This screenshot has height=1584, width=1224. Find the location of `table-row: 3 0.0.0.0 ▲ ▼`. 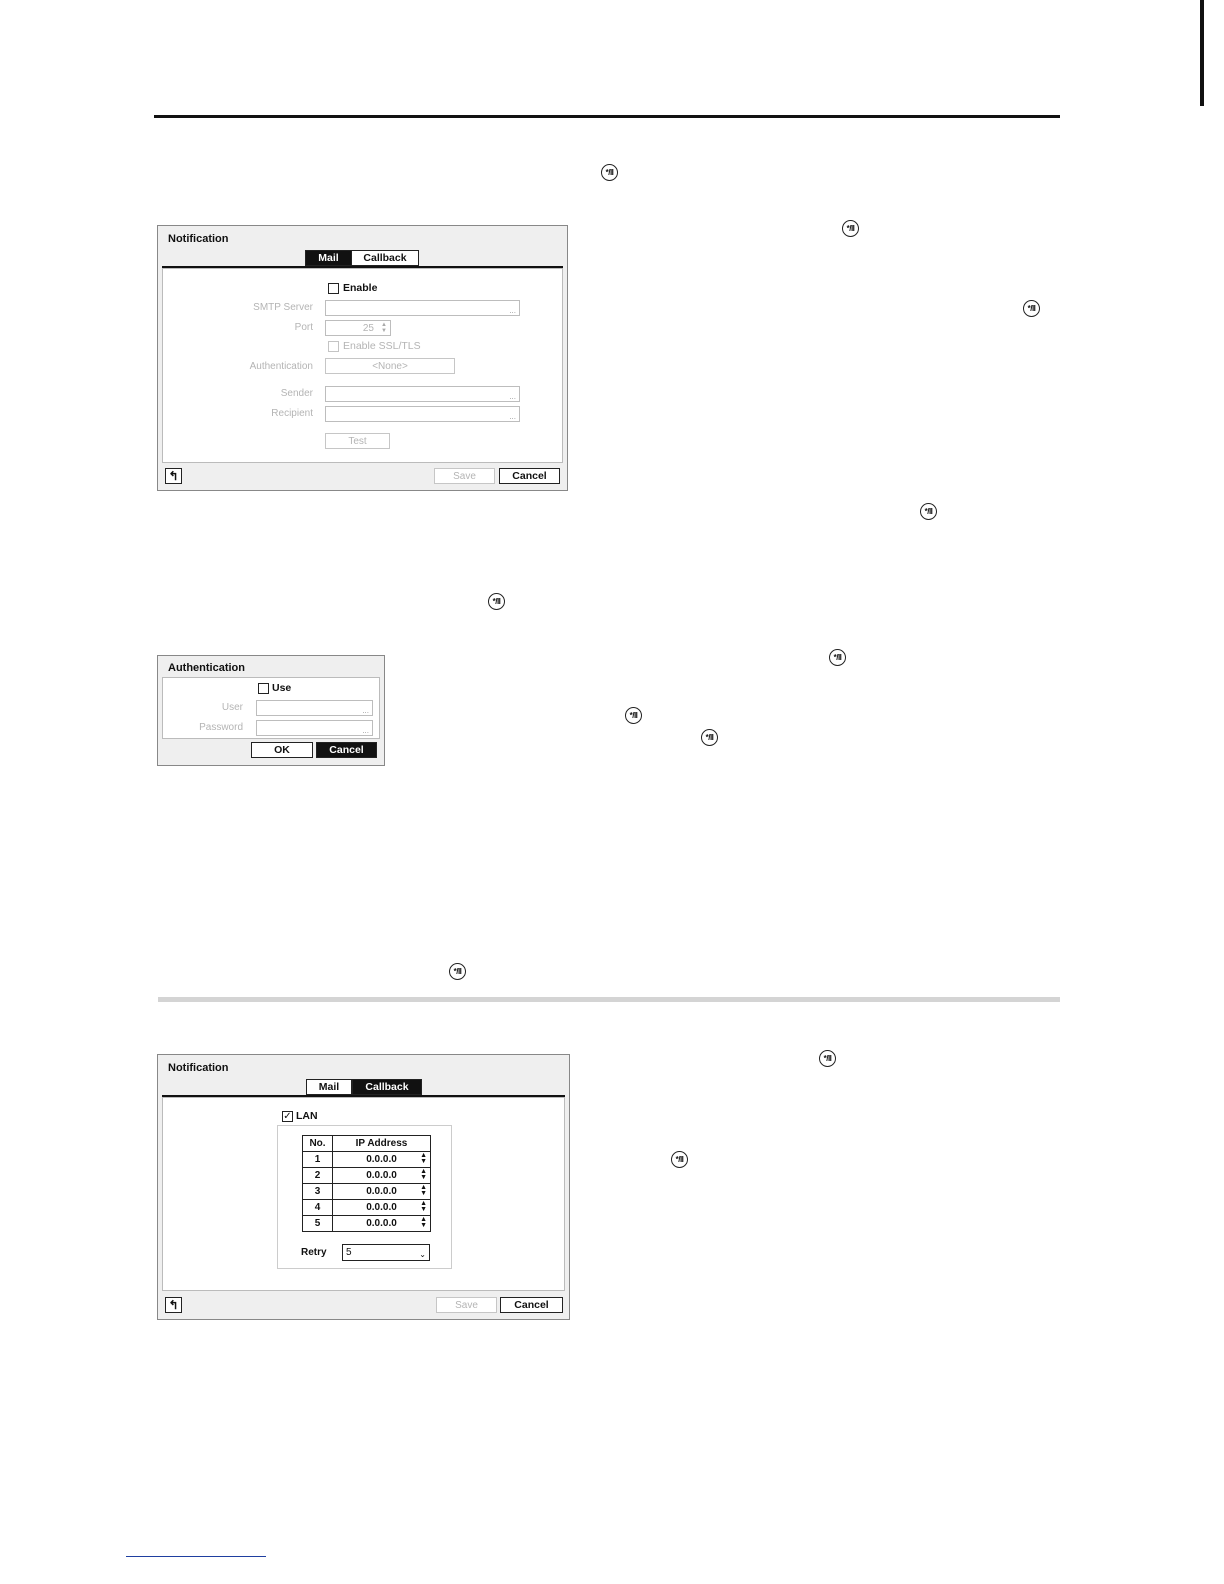

table-row: 3 0.0.0.0 ▲ ▼ is located at coordinates (366, 1191).